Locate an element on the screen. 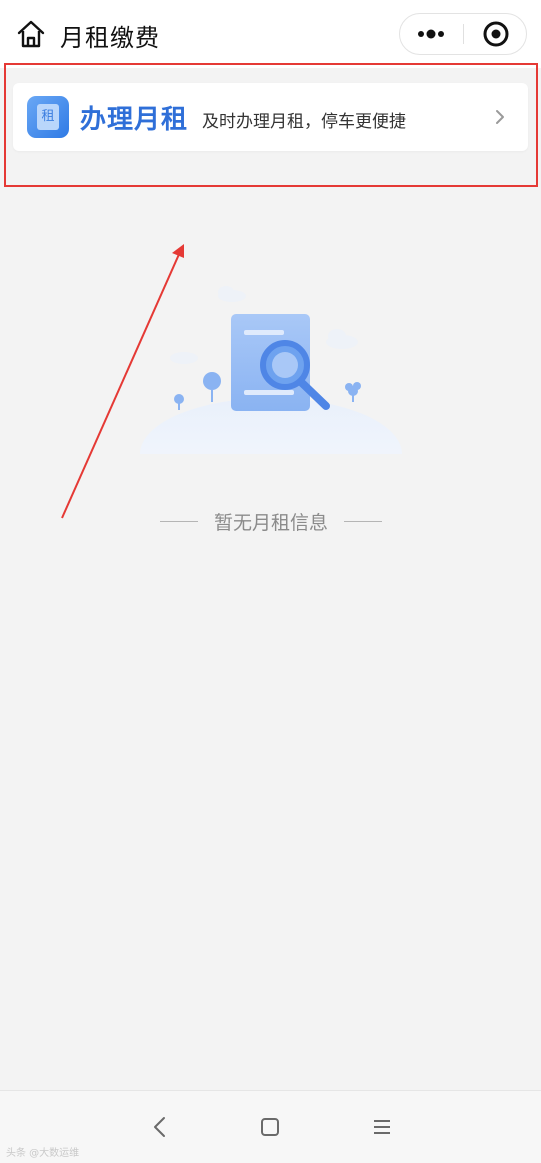 This screenshot has width=541, height=1163. divider-left is located at coordinates (179, 521).